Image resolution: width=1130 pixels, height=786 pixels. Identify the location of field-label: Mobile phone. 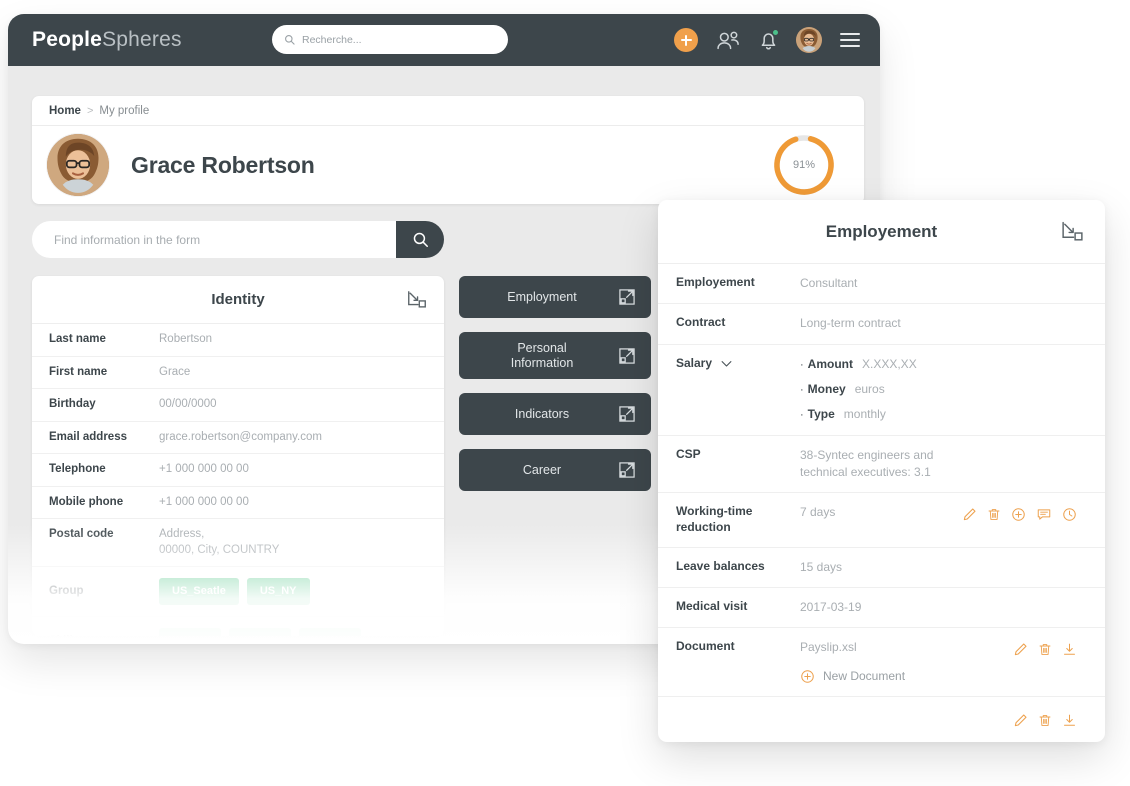
(86, 501).